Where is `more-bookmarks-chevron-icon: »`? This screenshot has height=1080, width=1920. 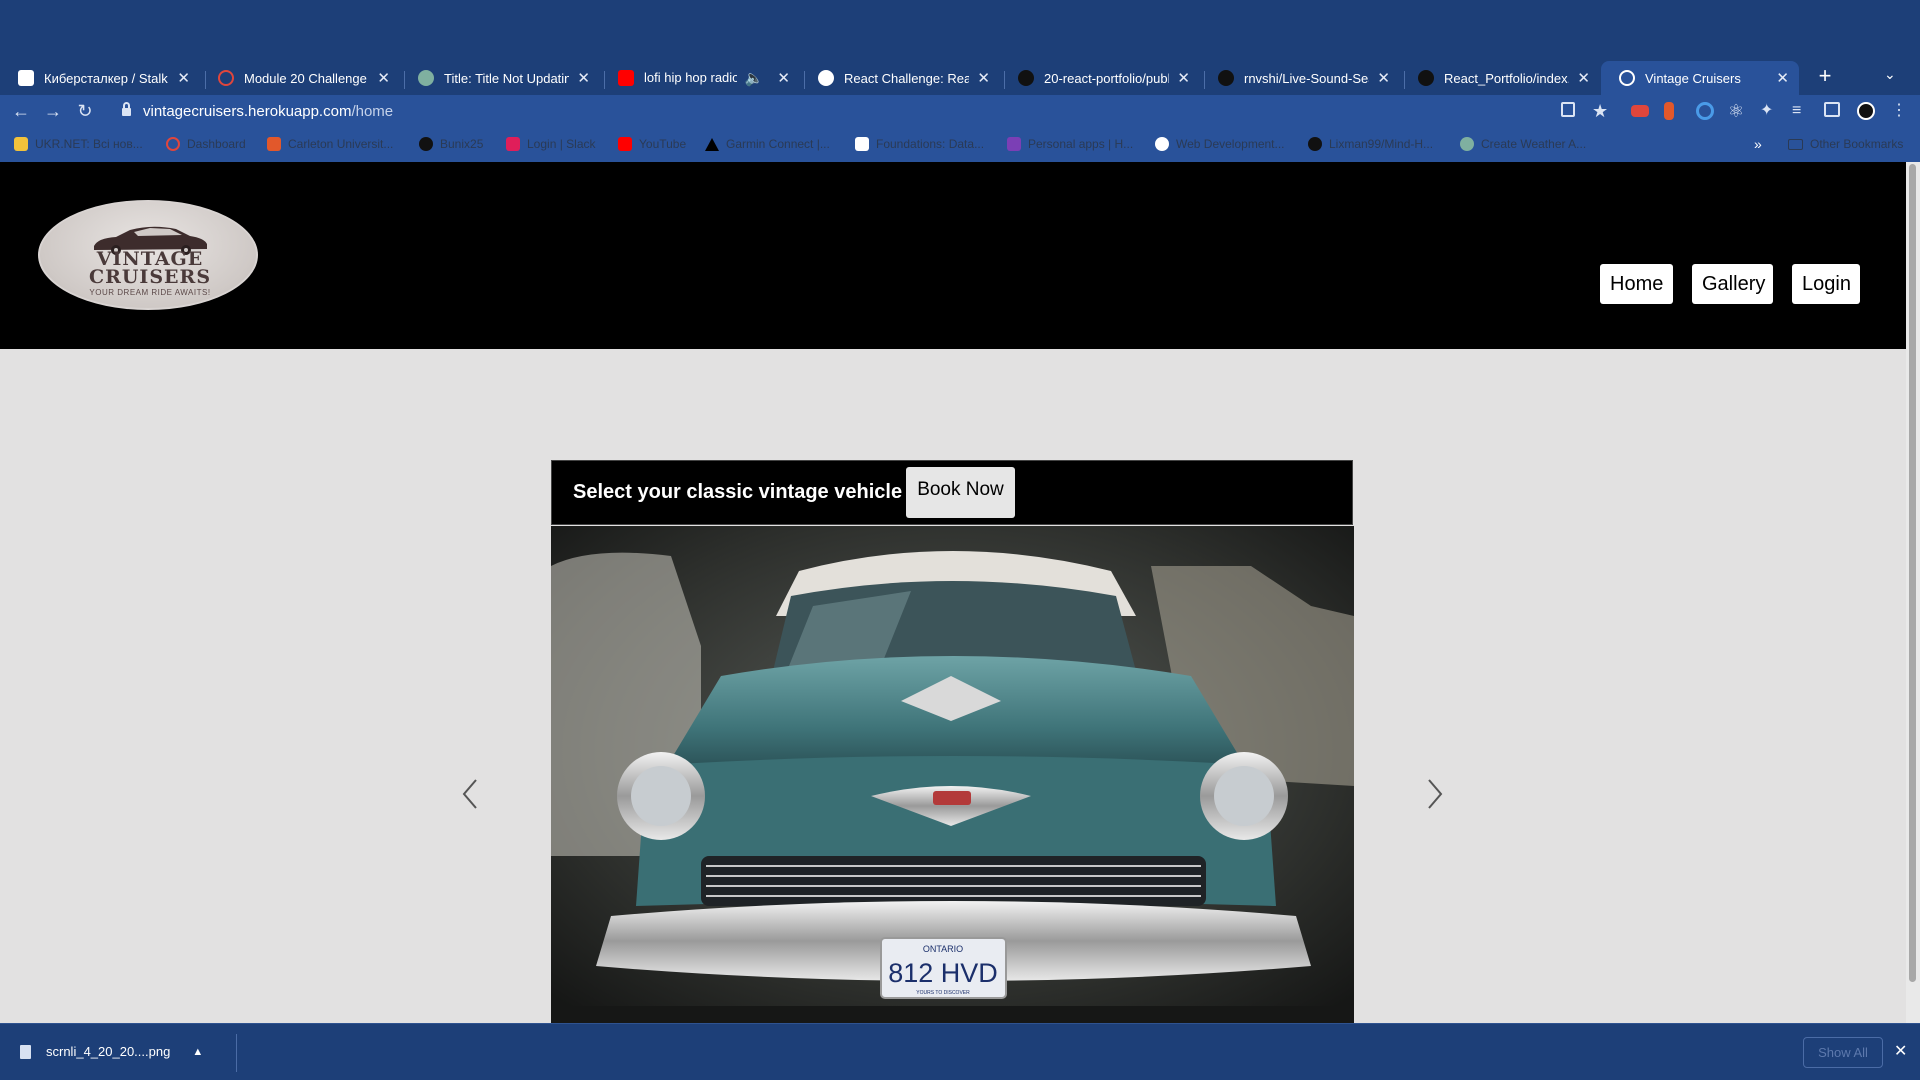 more-bookmarks-chevron-icon: » is located at coordinates (1758, 144).